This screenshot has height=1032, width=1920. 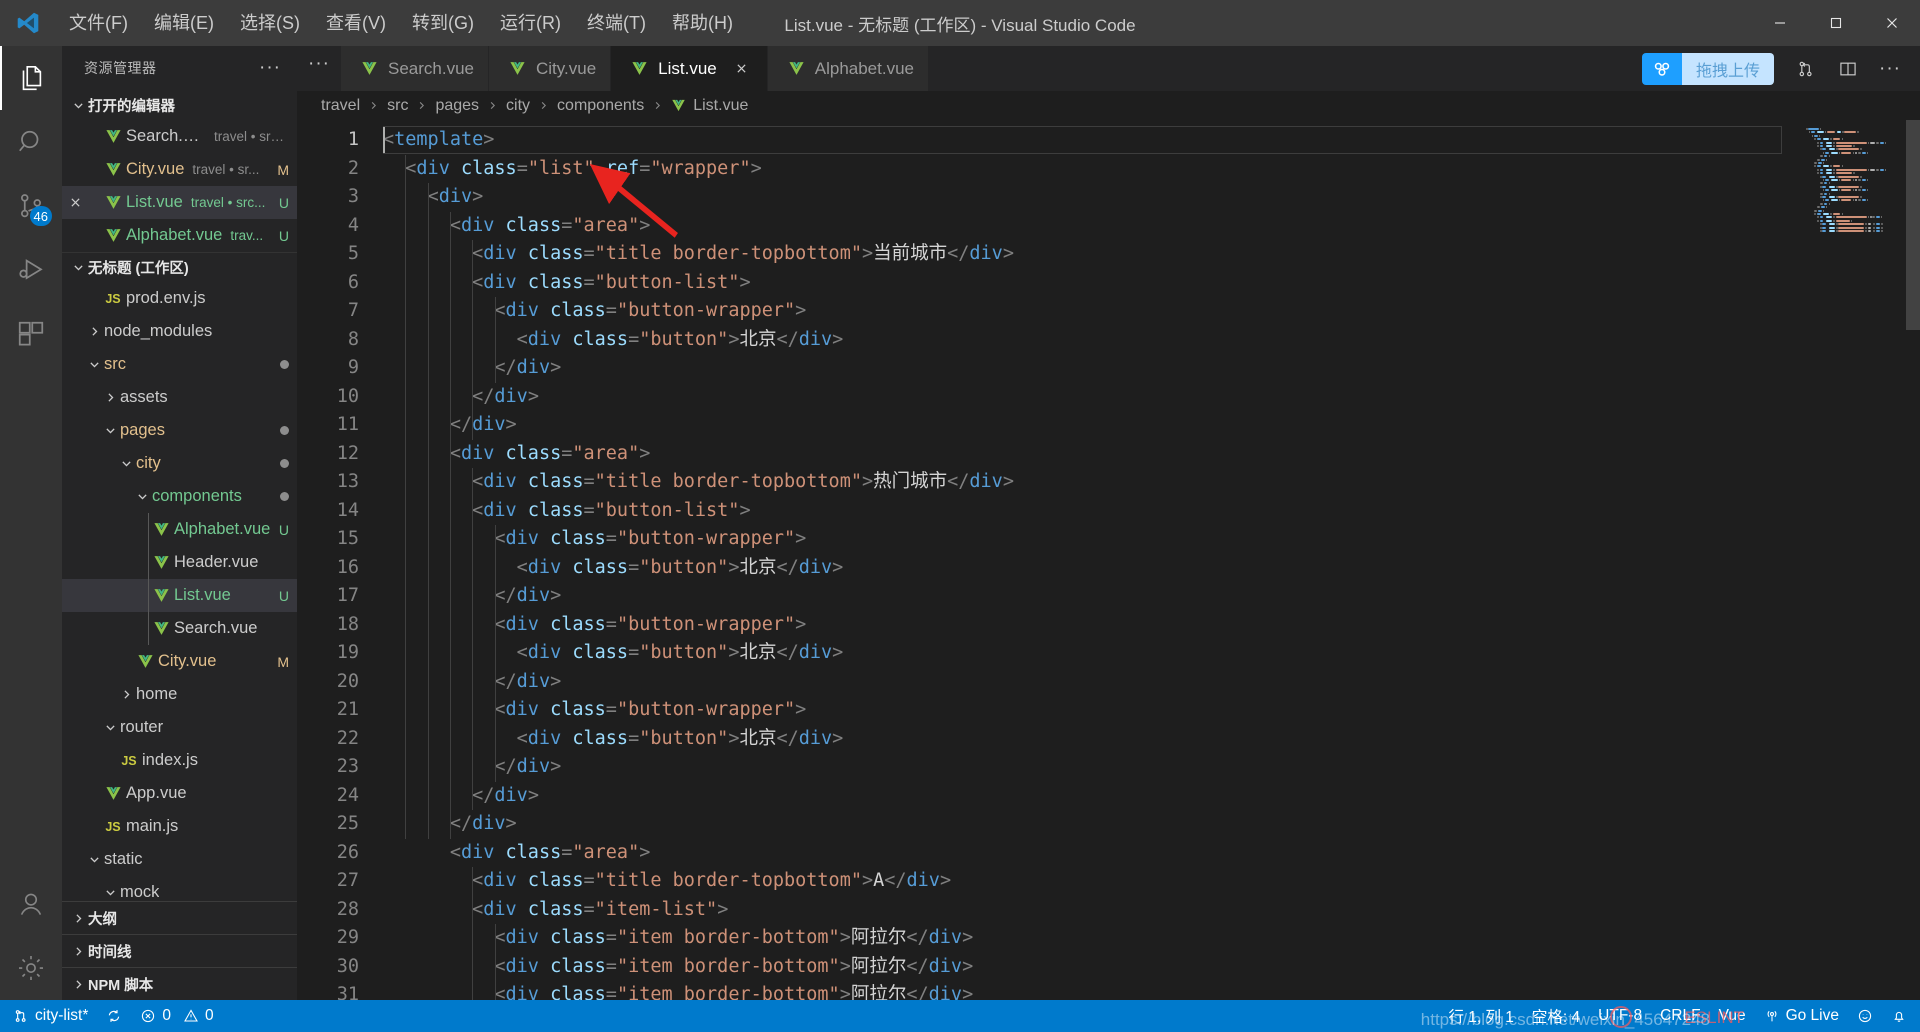 What do you see at coordinates (1890, 69) in the screenshot?
I see `editor-more-actions-icon: ···` at bounding box center [1890, 69].